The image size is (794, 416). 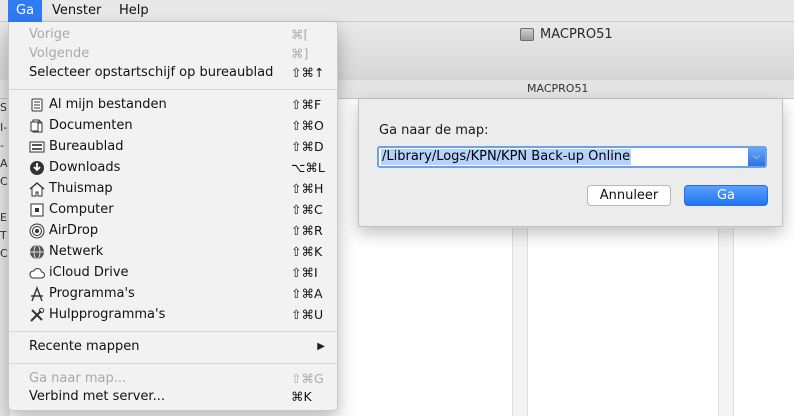 What do you see at coordinates (108, 104) in the screenshot?
I see `menu-item-label: Al mijn bestanden` at bounding box center [108, 104].